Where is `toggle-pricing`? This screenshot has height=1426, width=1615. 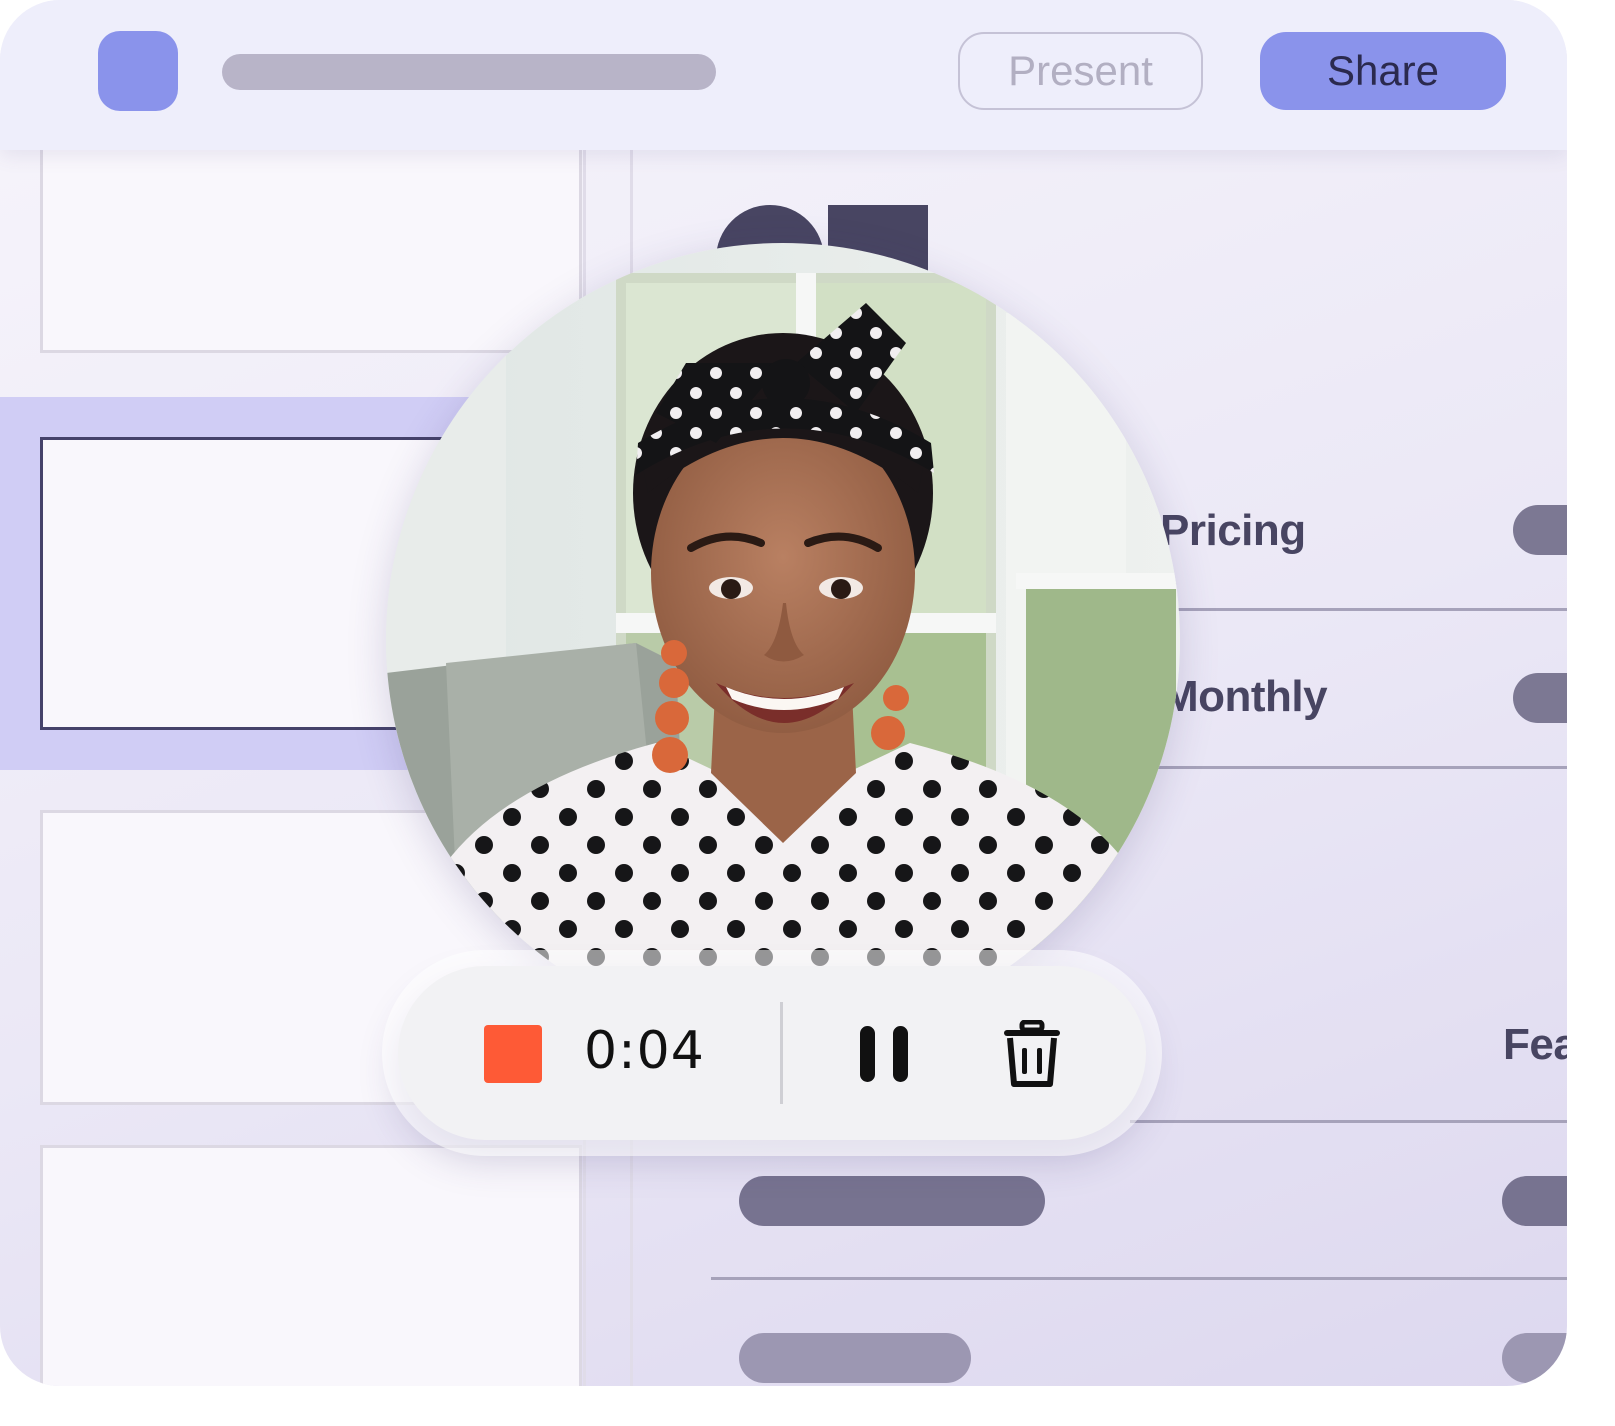 toggle-pricing is located at coordinates (1540, 530).